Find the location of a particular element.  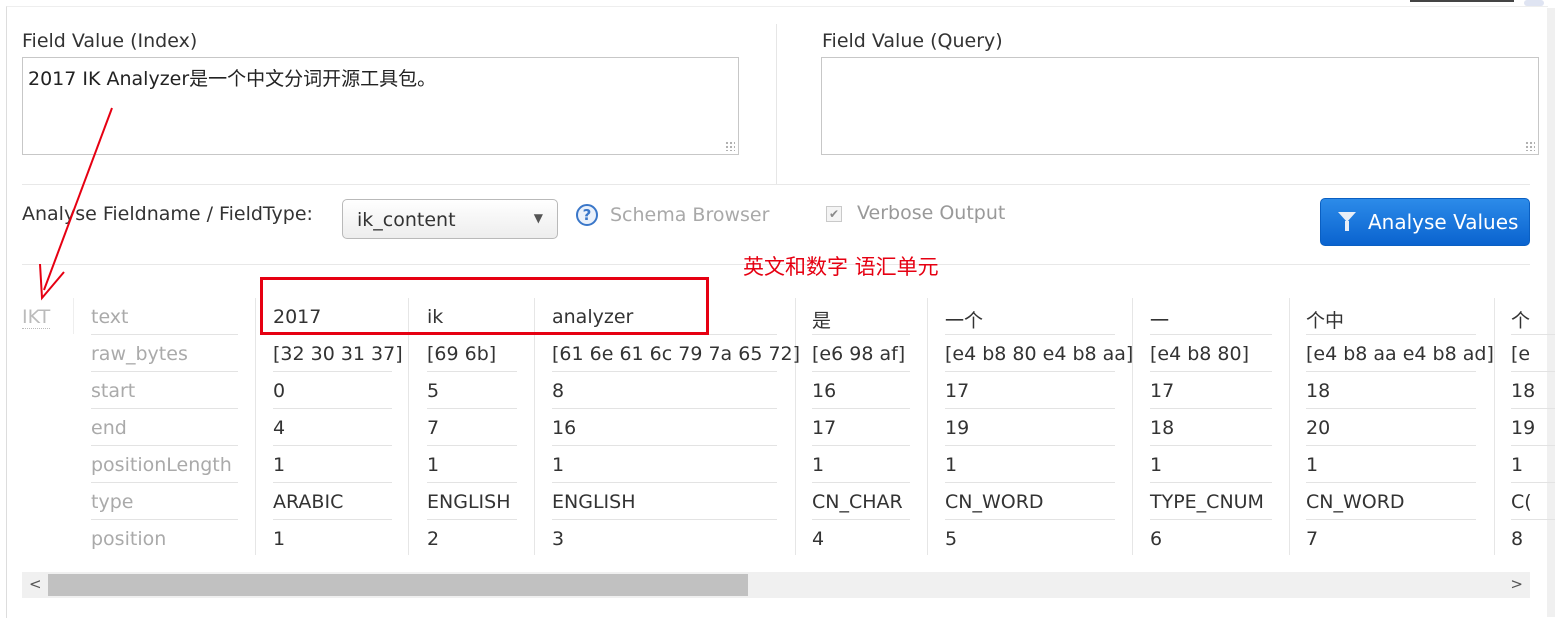

scrollbar-thumb is located at coordinates (398, 585).